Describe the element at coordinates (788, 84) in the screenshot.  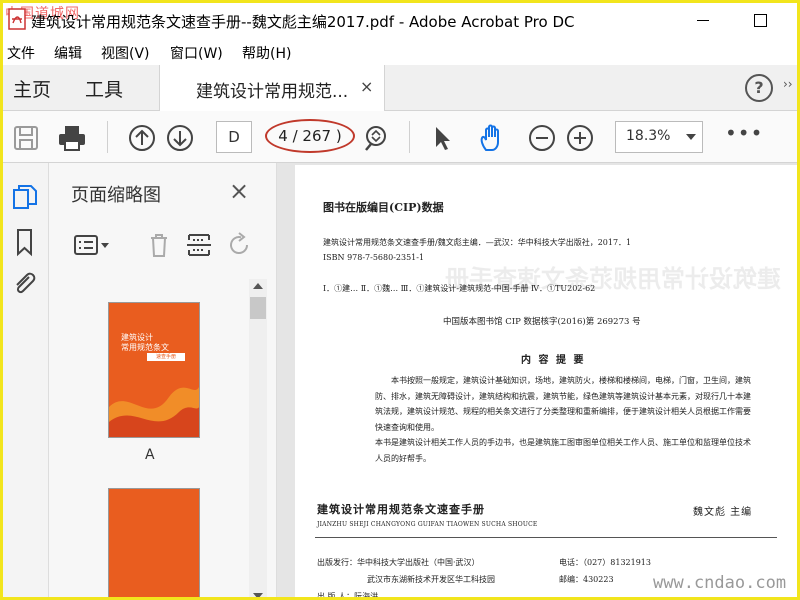
I see `overflow-chevron-icon: ››` at that location.